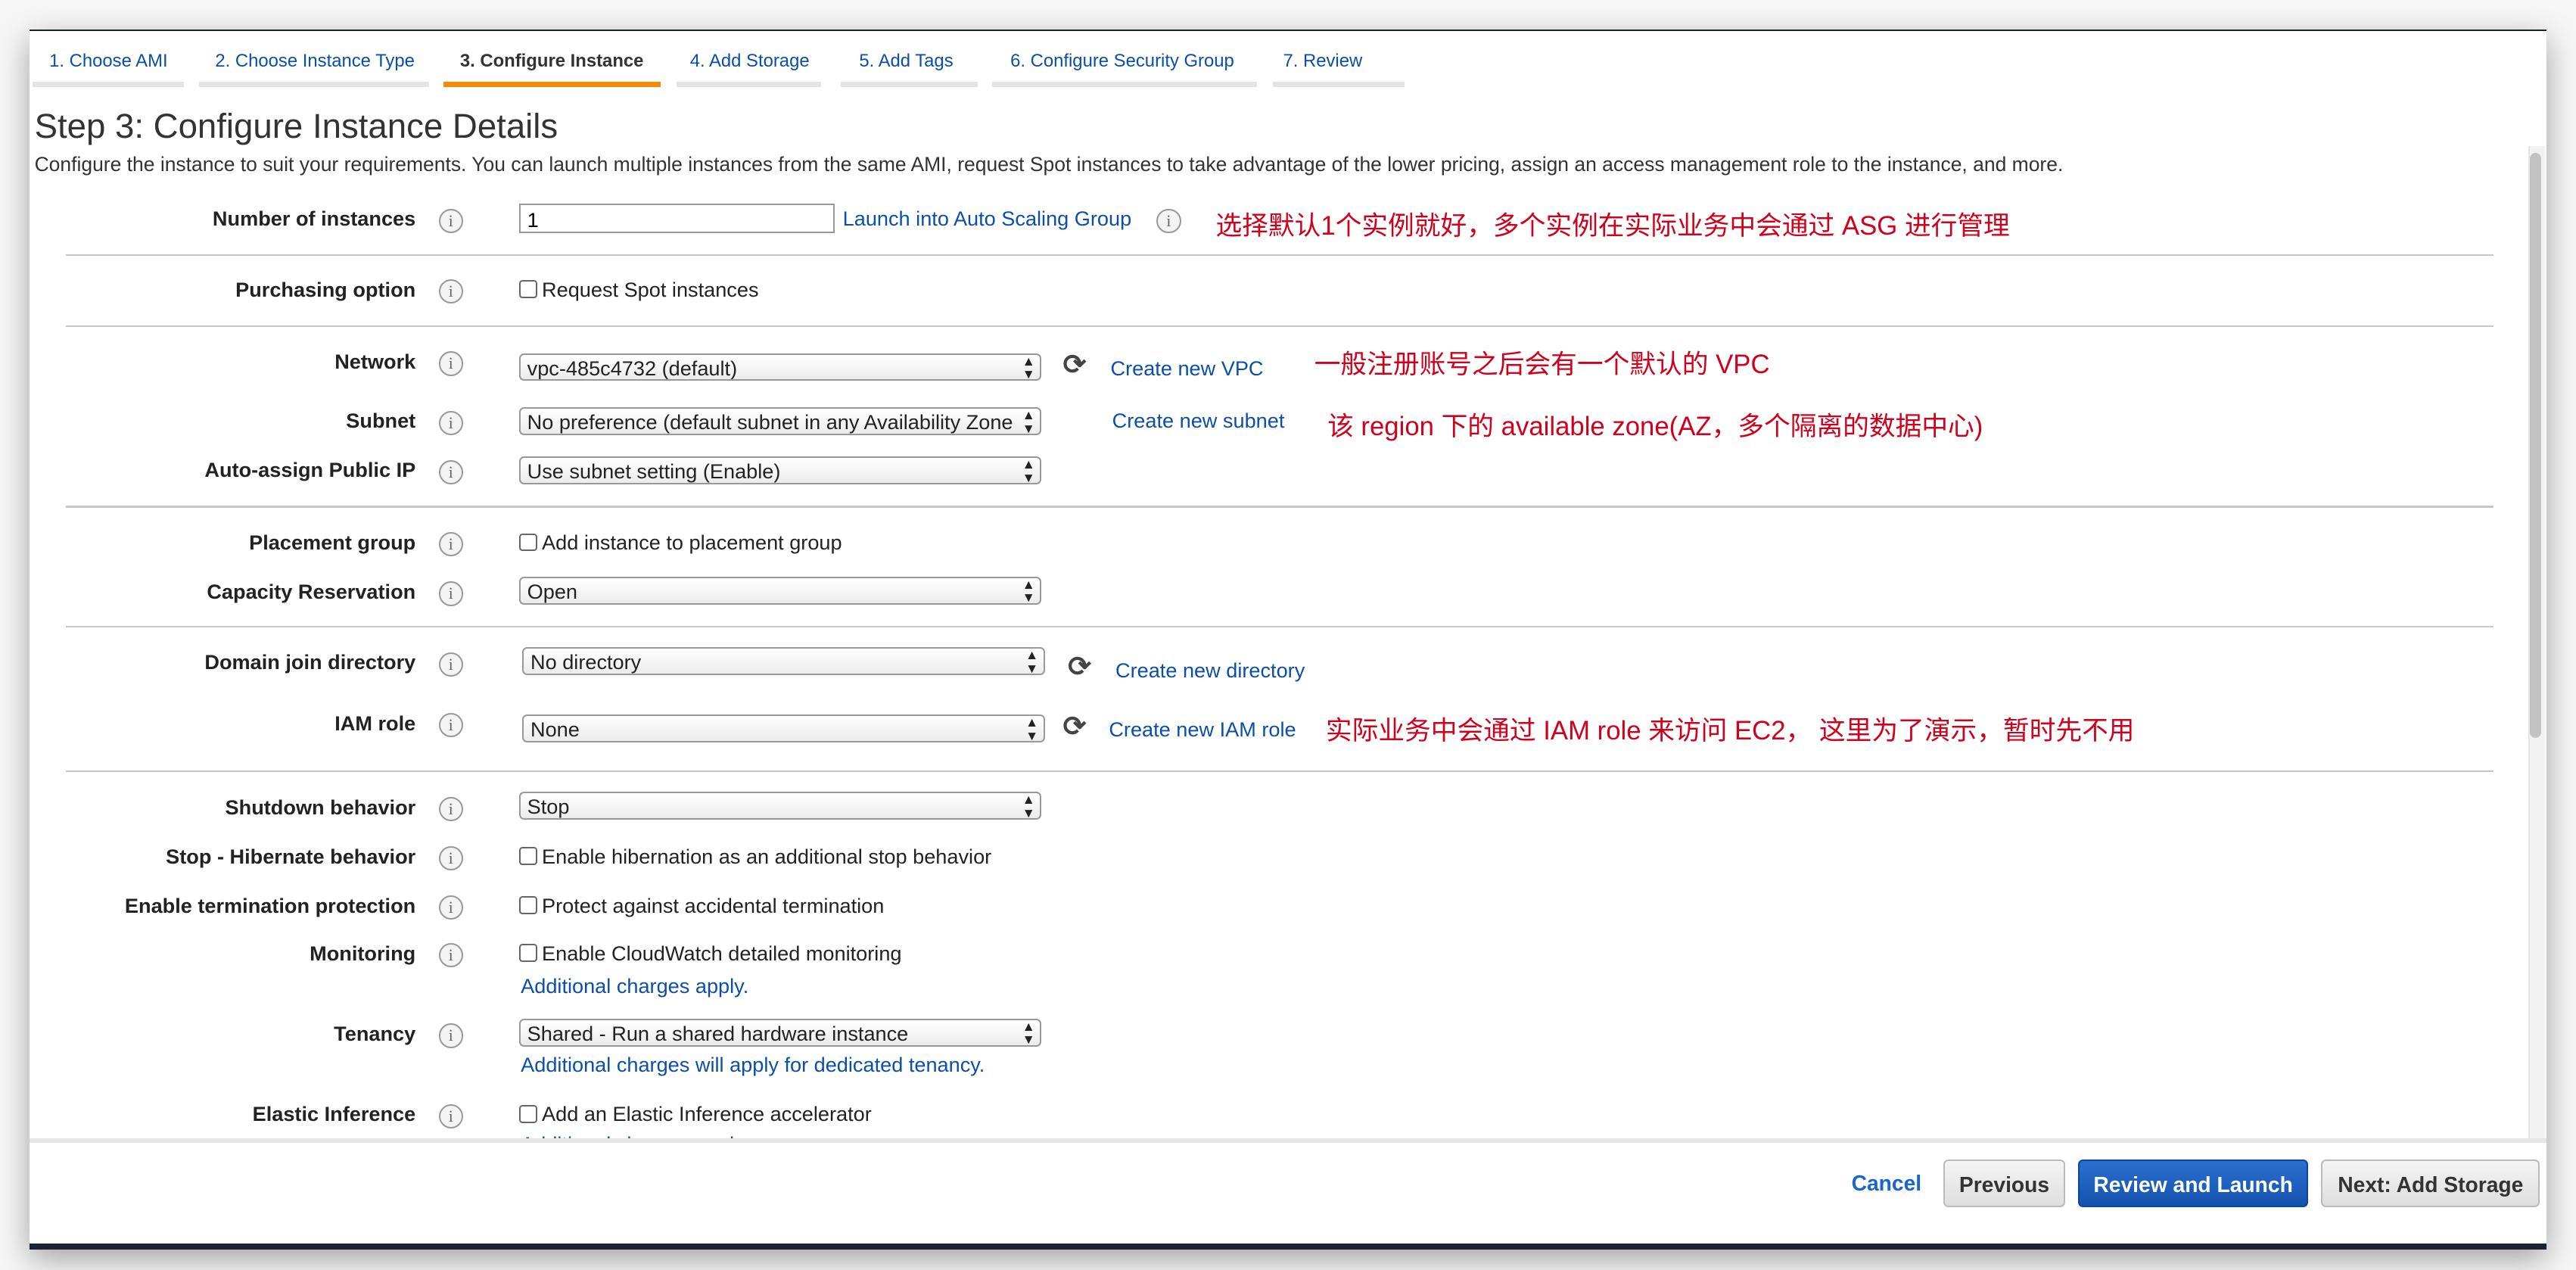 The width and height of the screenshot is (2576, 1270). Describe the element at coordinates (1542, 364) in the screenshot. I see `annotation-network: 一般注册账号之后会有一个默认的 VPC` at that location.